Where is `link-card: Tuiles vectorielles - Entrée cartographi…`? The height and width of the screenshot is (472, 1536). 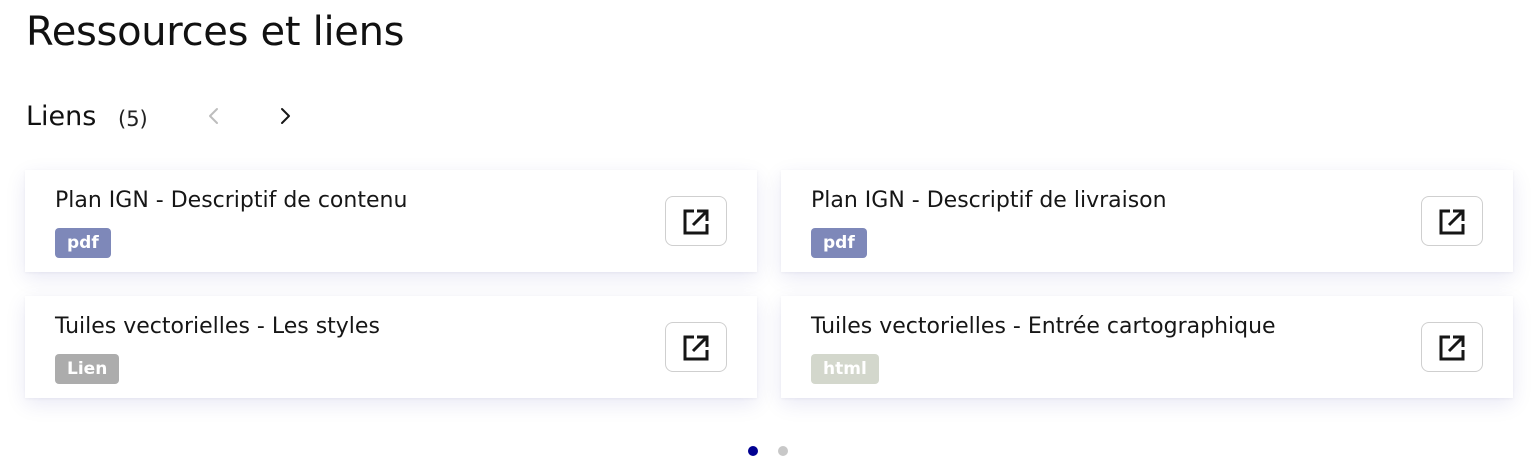 link-card: Tuiles vectorielles - Entrée cartographi… is located at coordinates (1147, 347).